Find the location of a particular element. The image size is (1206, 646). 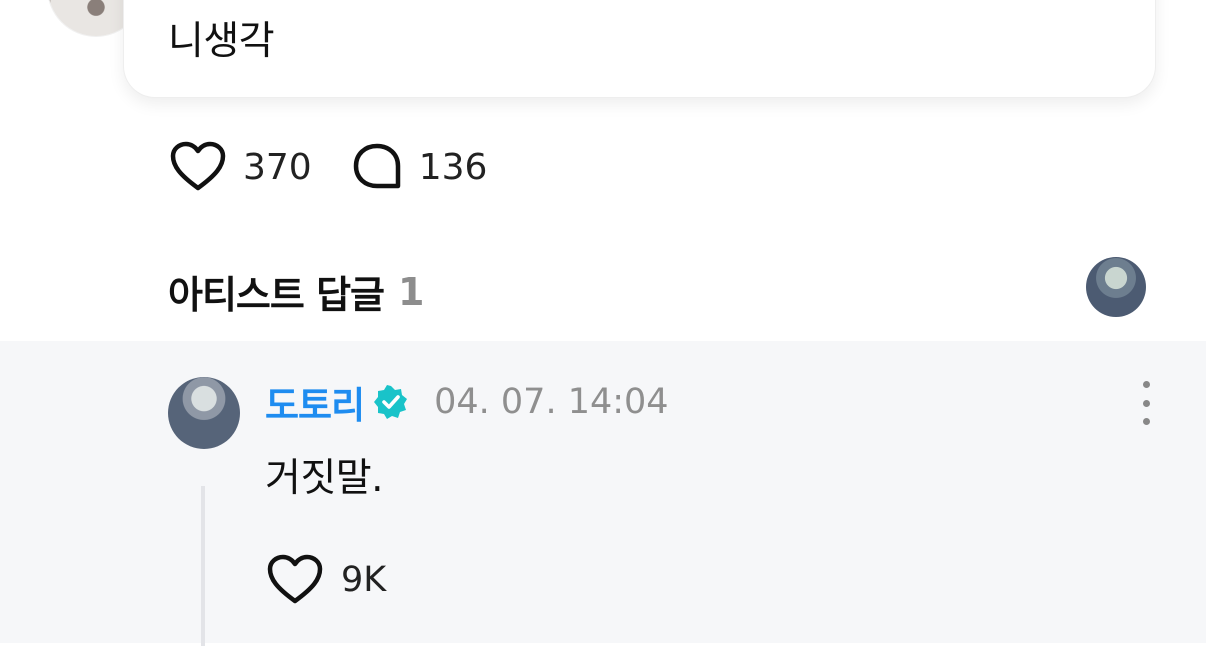

more-options-button is located at coordinates (1146, 403).